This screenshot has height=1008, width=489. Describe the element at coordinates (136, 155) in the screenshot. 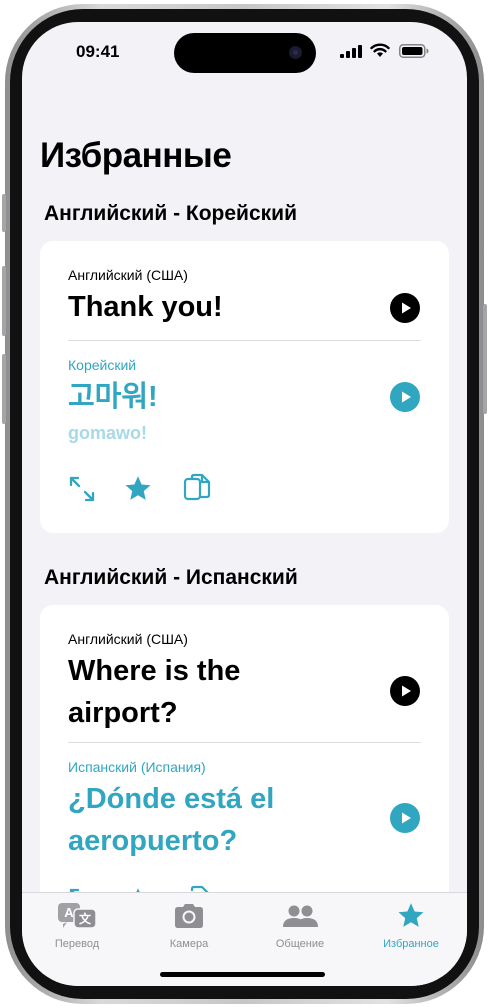

I see `page-title: Избранные` at that location.